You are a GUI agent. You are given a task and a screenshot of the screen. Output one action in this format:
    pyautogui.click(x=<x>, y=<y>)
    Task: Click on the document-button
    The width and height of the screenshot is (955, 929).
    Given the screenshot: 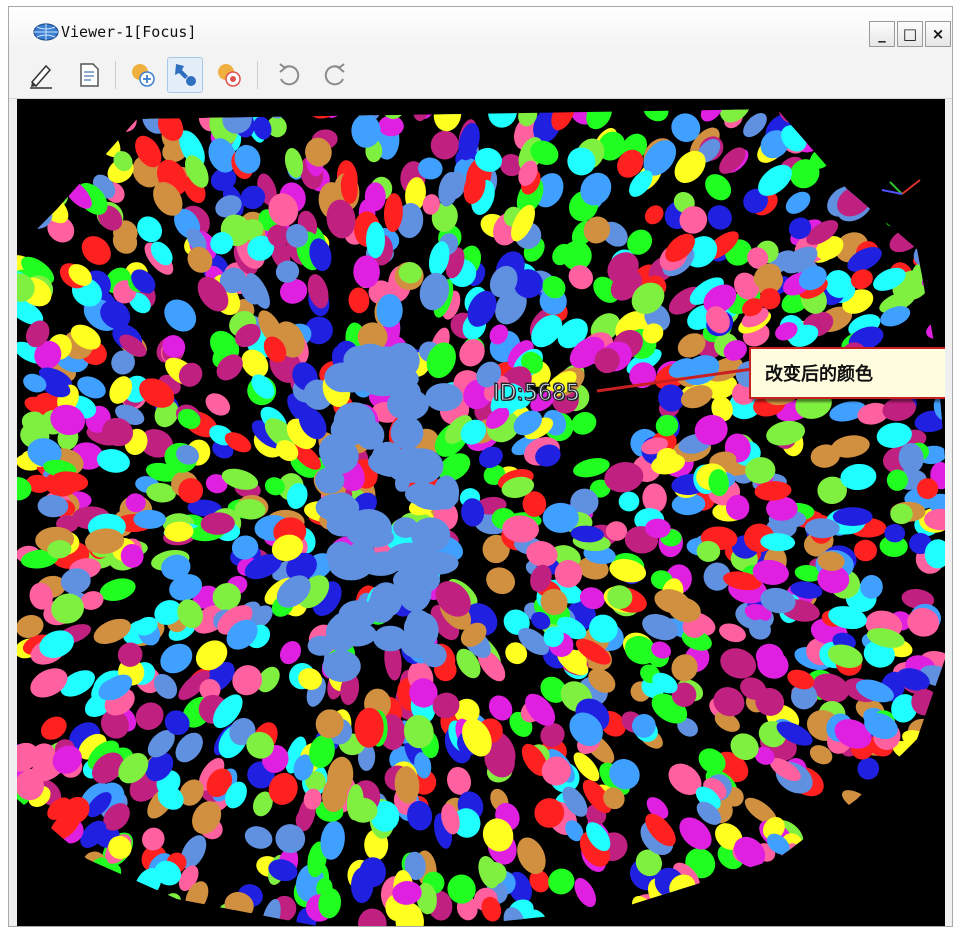 What is the action you would take?
    pyautogui.click(x=89, y=75)
    